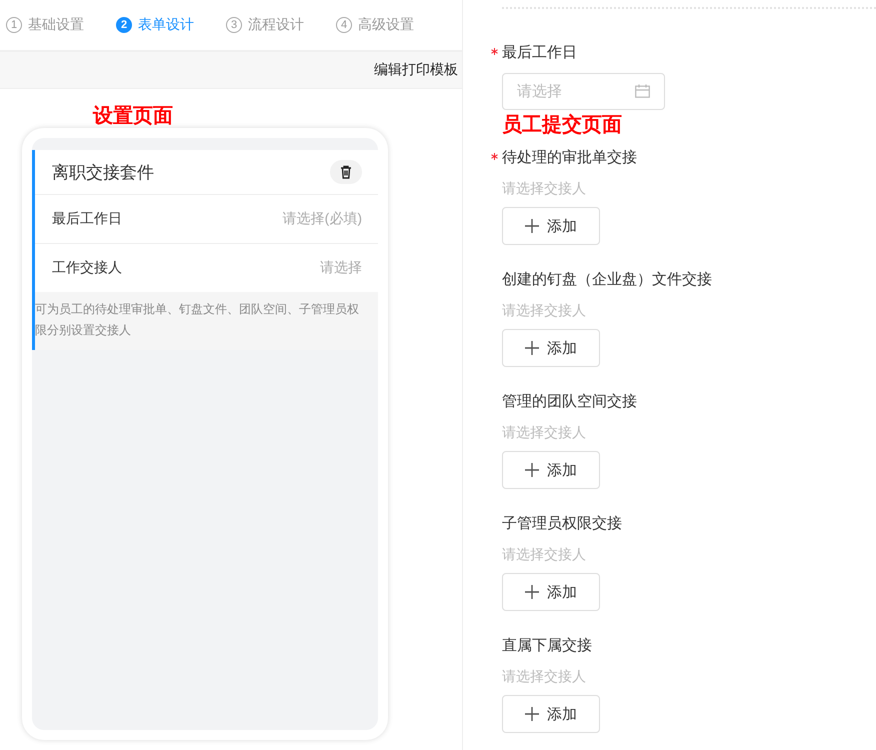 Image resolution: width=876 pixels, height=750 pixels. What do you see at coordinates (341, 268) in the screenshot?
I see `row-placeholder: 请选择` at bounding box center [341, 268].